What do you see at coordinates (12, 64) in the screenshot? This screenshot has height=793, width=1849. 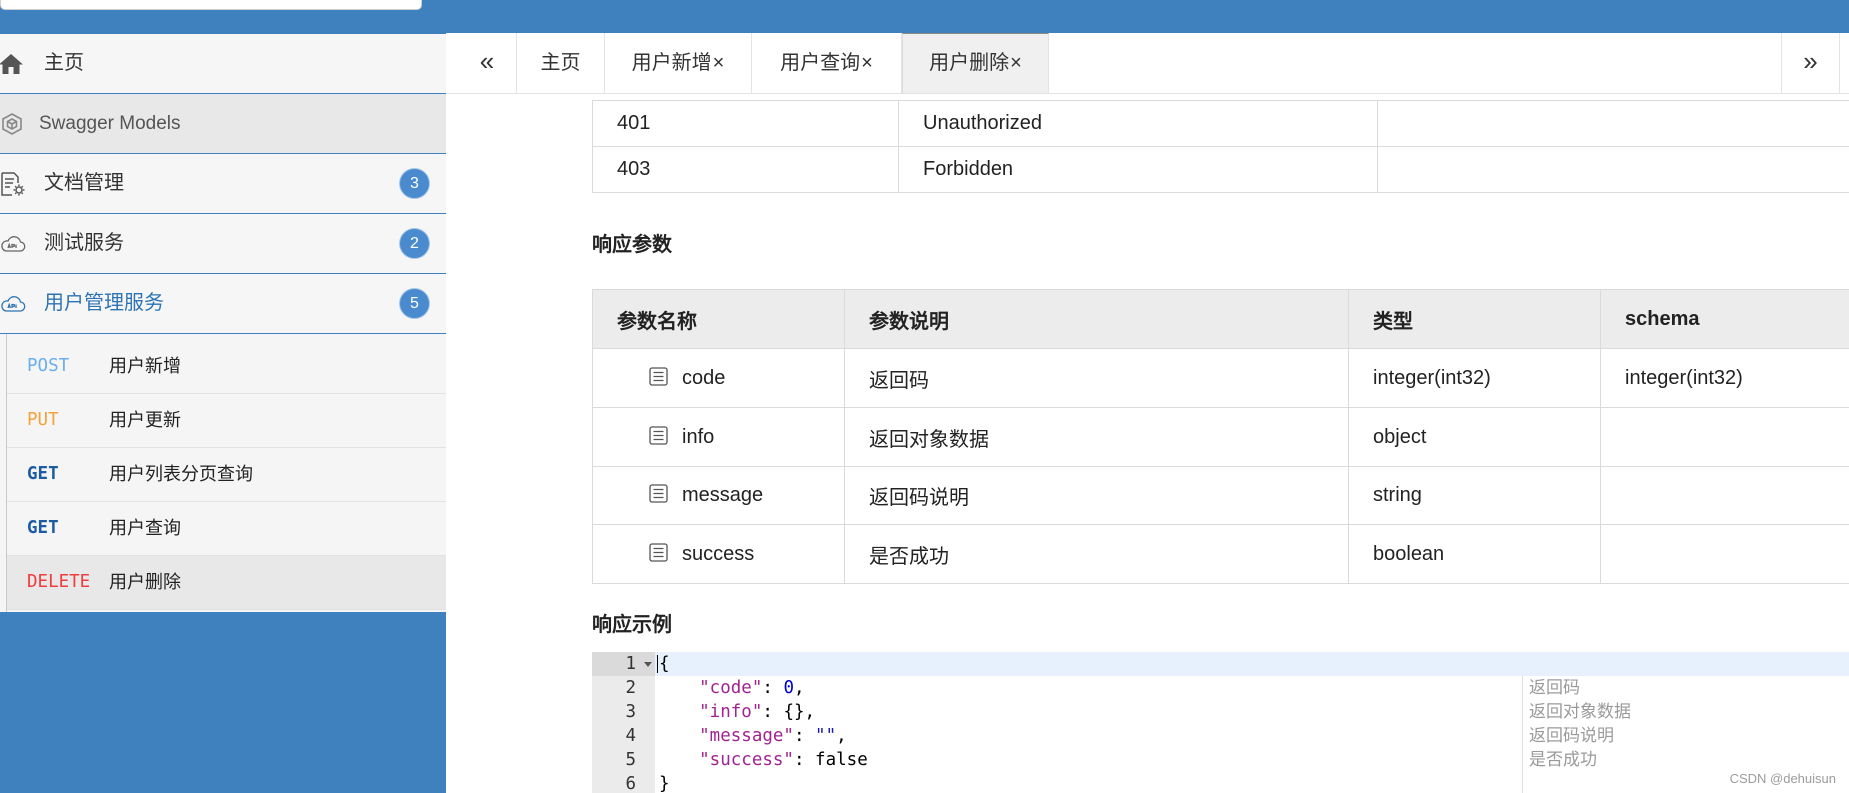 I see `home-icon` at bounding box center [12, 64].